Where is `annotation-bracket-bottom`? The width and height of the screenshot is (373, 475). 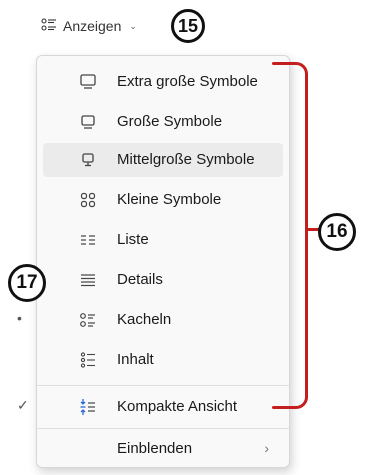
annotation-bracket-bottom is located at coordinates (283, 407).